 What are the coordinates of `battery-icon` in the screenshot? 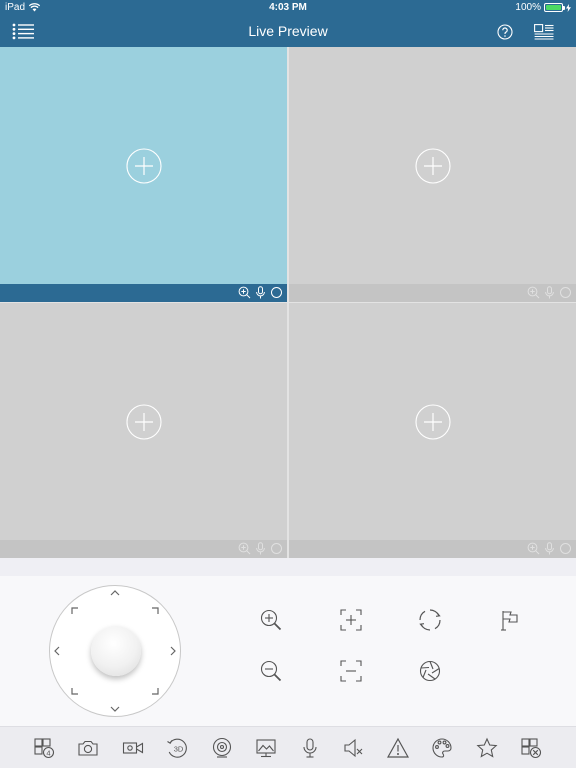 It's located at (554, 7).